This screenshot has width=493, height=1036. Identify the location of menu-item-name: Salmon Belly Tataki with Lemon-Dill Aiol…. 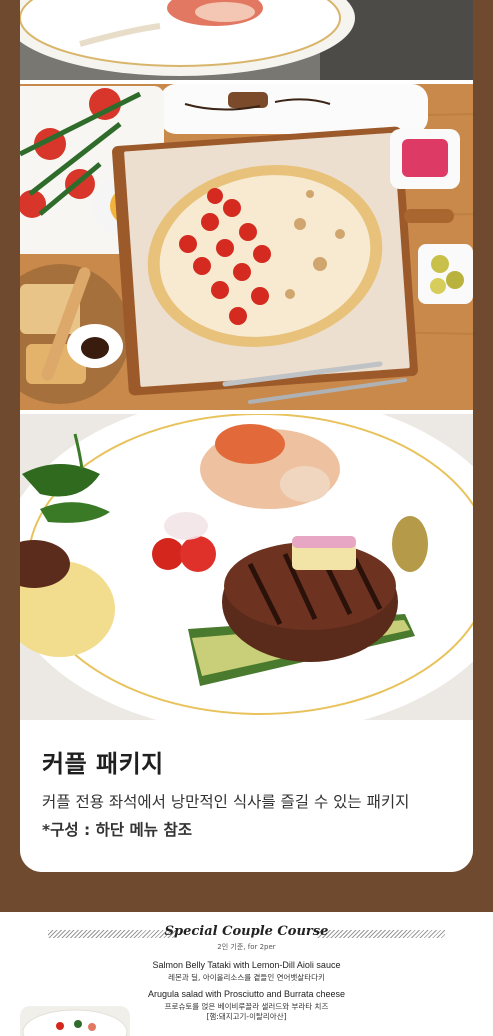
(246, 965).